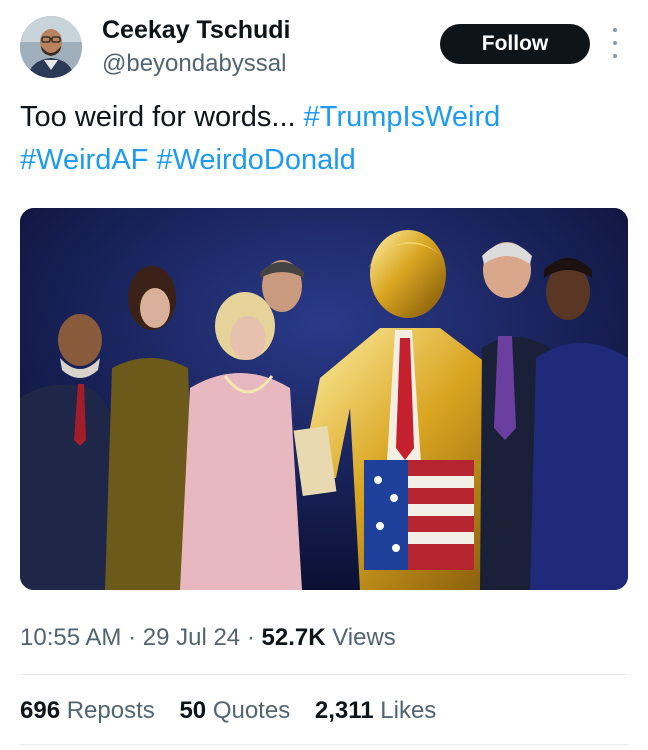 The image size is (648, 750). I want to click on tweet-meta: 10:55 AM · 29 Jul 24 · 52.7K Views, so click(208, 638).